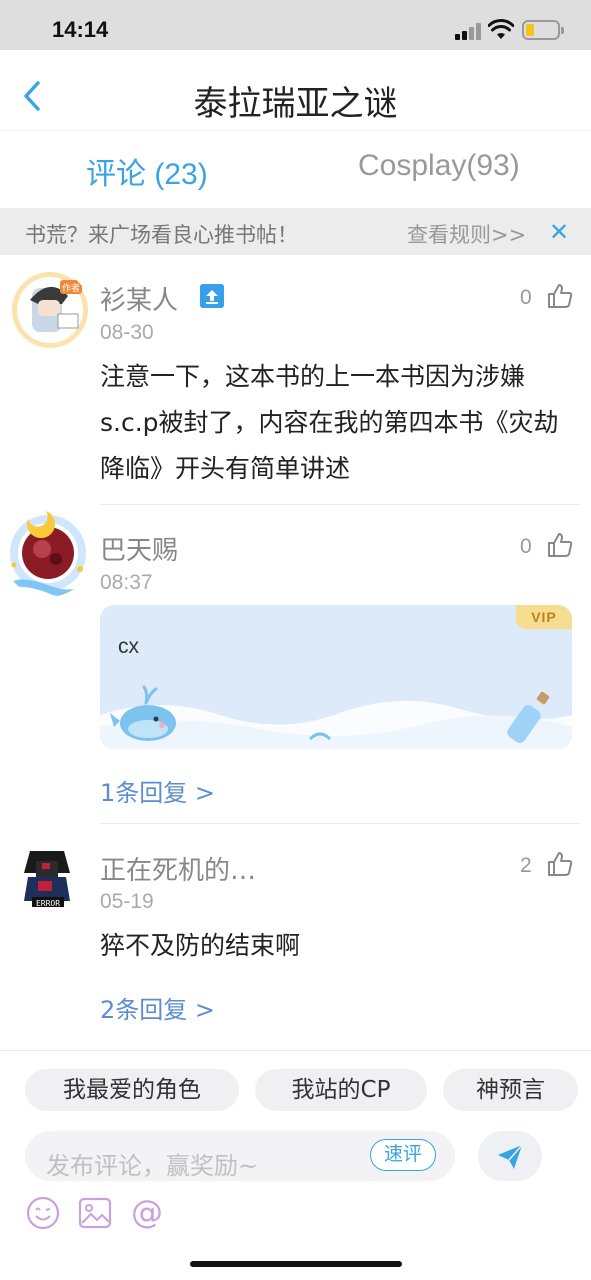 The height and width of the screenshot is (1280, 591). What do you see at coordinates (157, 790) in the screenshot?
I see `reply-count-link: 1条回复 >` at bounding box center [157, 790].